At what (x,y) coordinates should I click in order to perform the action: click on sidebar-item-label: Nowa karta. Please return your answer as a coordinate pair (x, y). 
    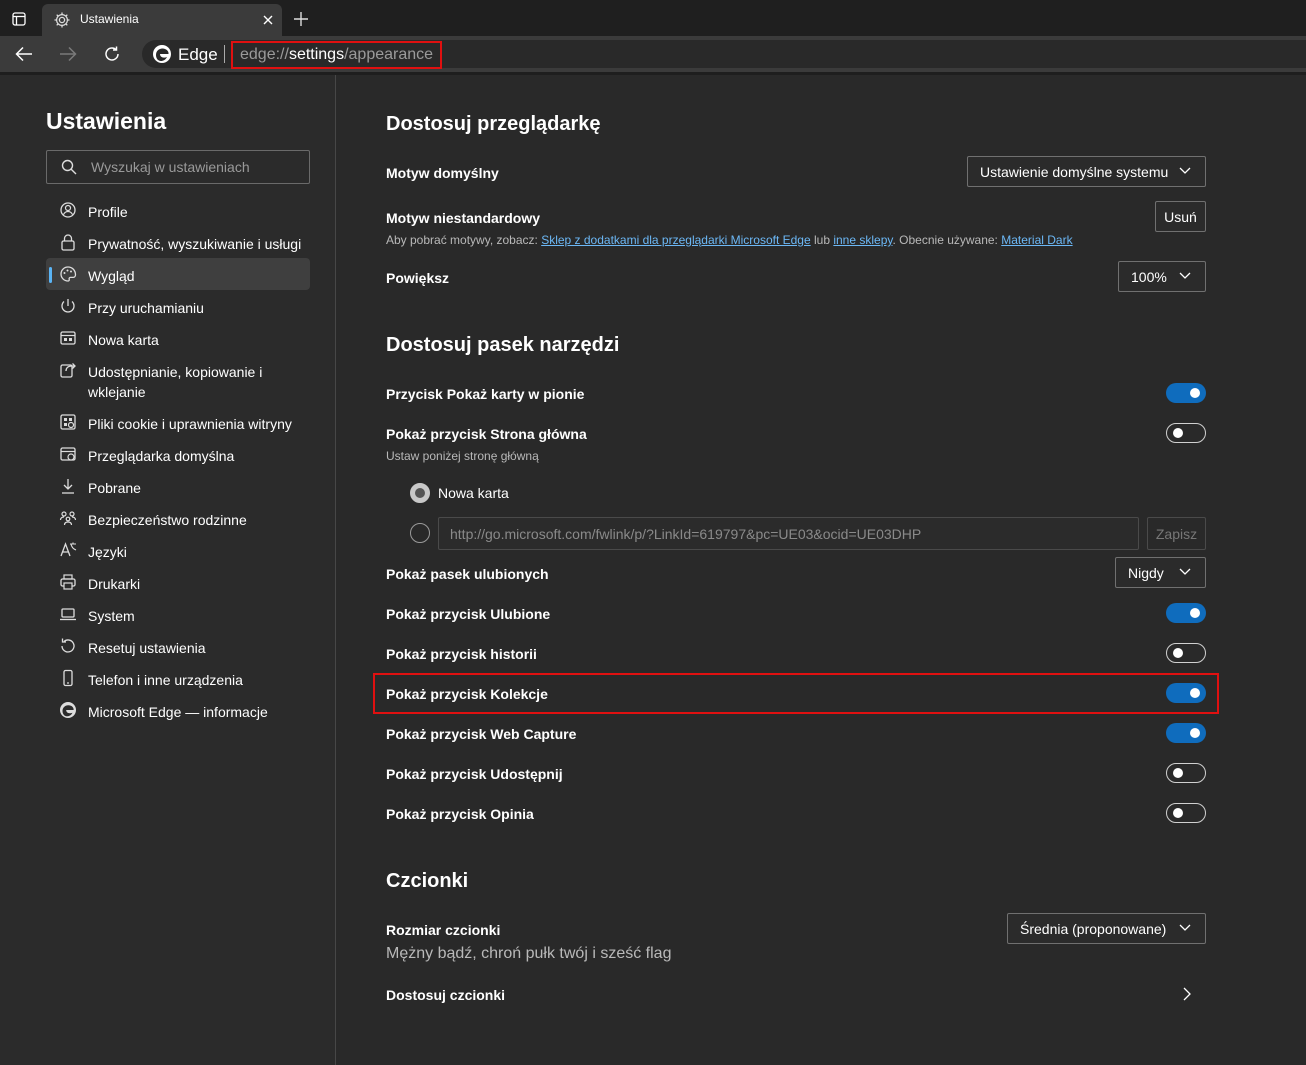
    Looking at the image, I should click on (123, 340).